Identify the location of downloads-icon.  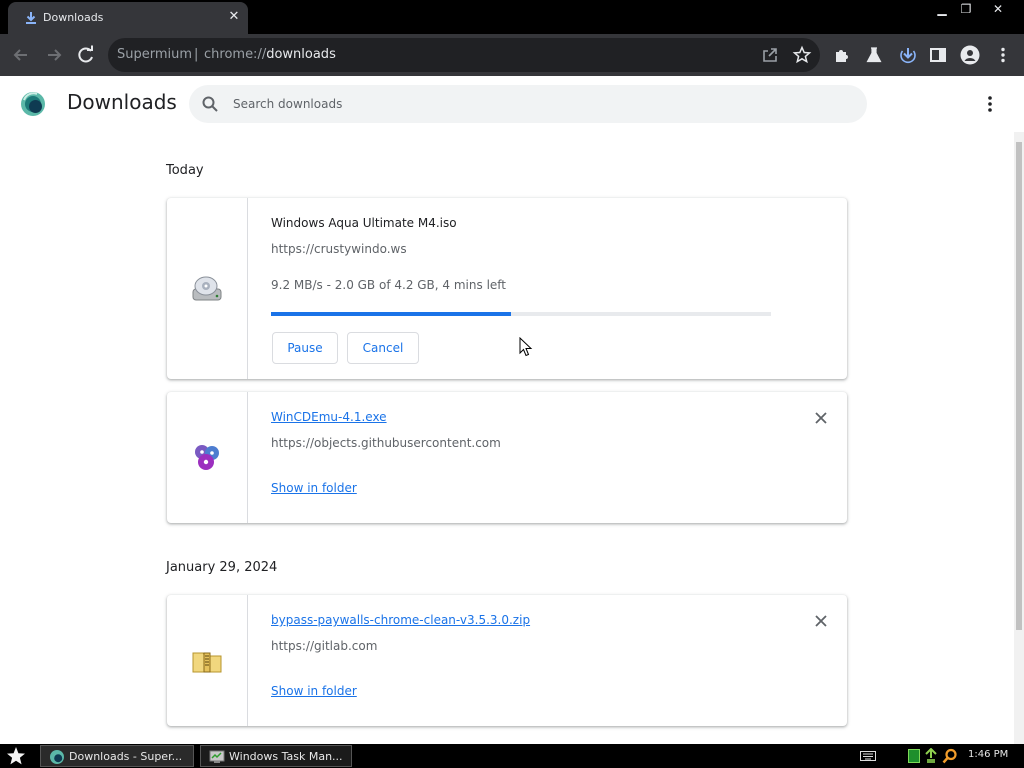
(908, 55).